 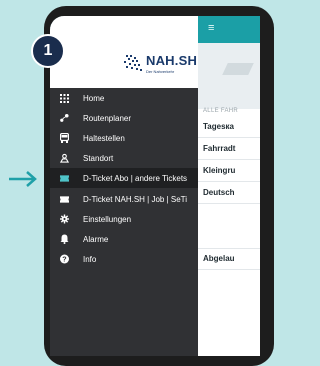 What do you see at coordinates (238, 69) in the screenshot?
I see `hero-illustration` at bounding box center [238, 69].